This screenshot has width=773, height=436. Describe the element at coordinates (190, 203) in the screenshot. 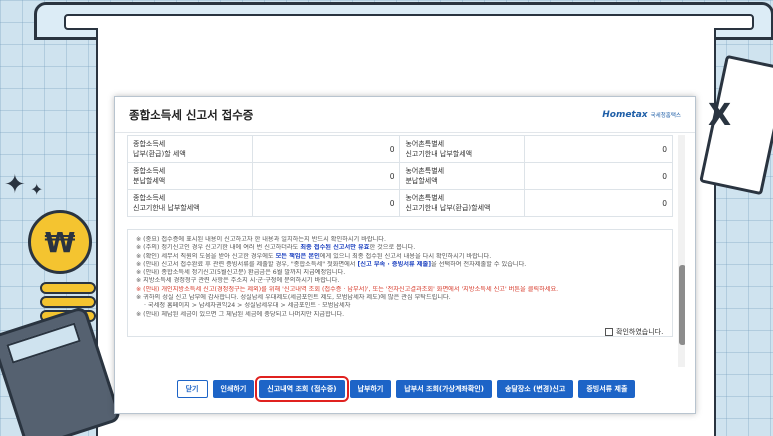

I see `amount-label: 종합소득세 신고기한내 납부할세액` at that location.